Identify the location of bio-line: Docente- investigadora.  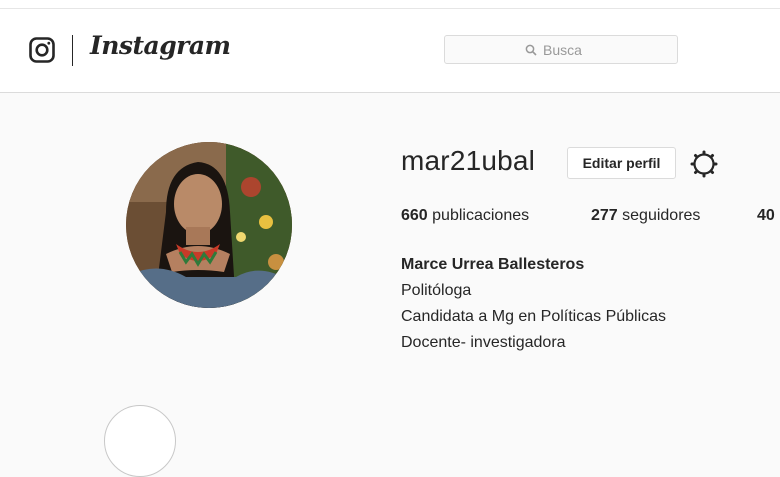
(483, 342).